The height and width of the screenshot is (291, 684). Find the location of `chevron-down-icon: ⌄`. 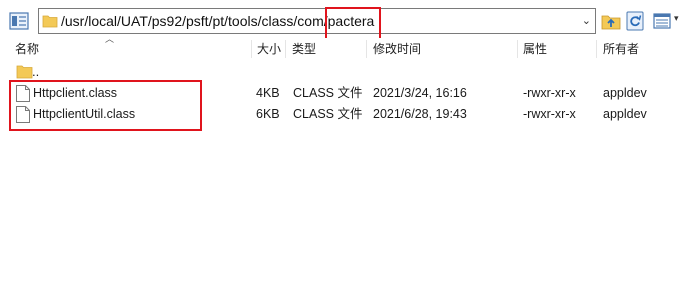

chevron-down-icon: ⌄ is located at coordinates (586, 21).